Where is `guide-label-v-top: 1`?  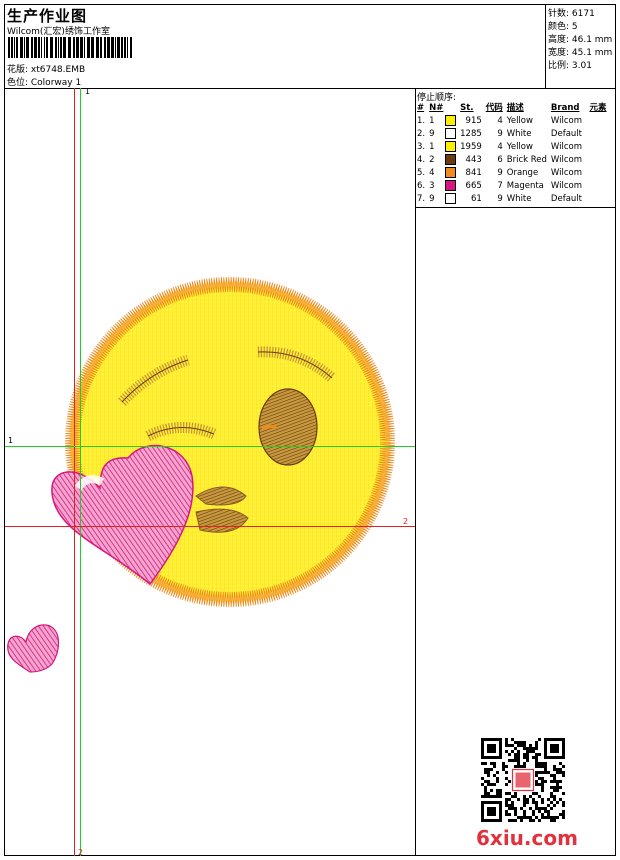
guide-label-v-top: 1 is located at coordinates (88, 91).